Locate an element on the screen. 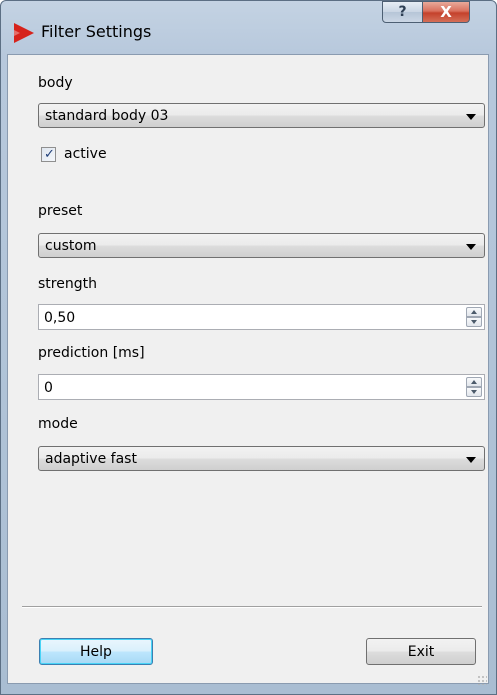 The image size is (497, 695). help-button: Help is located at coordinates (96, 651).